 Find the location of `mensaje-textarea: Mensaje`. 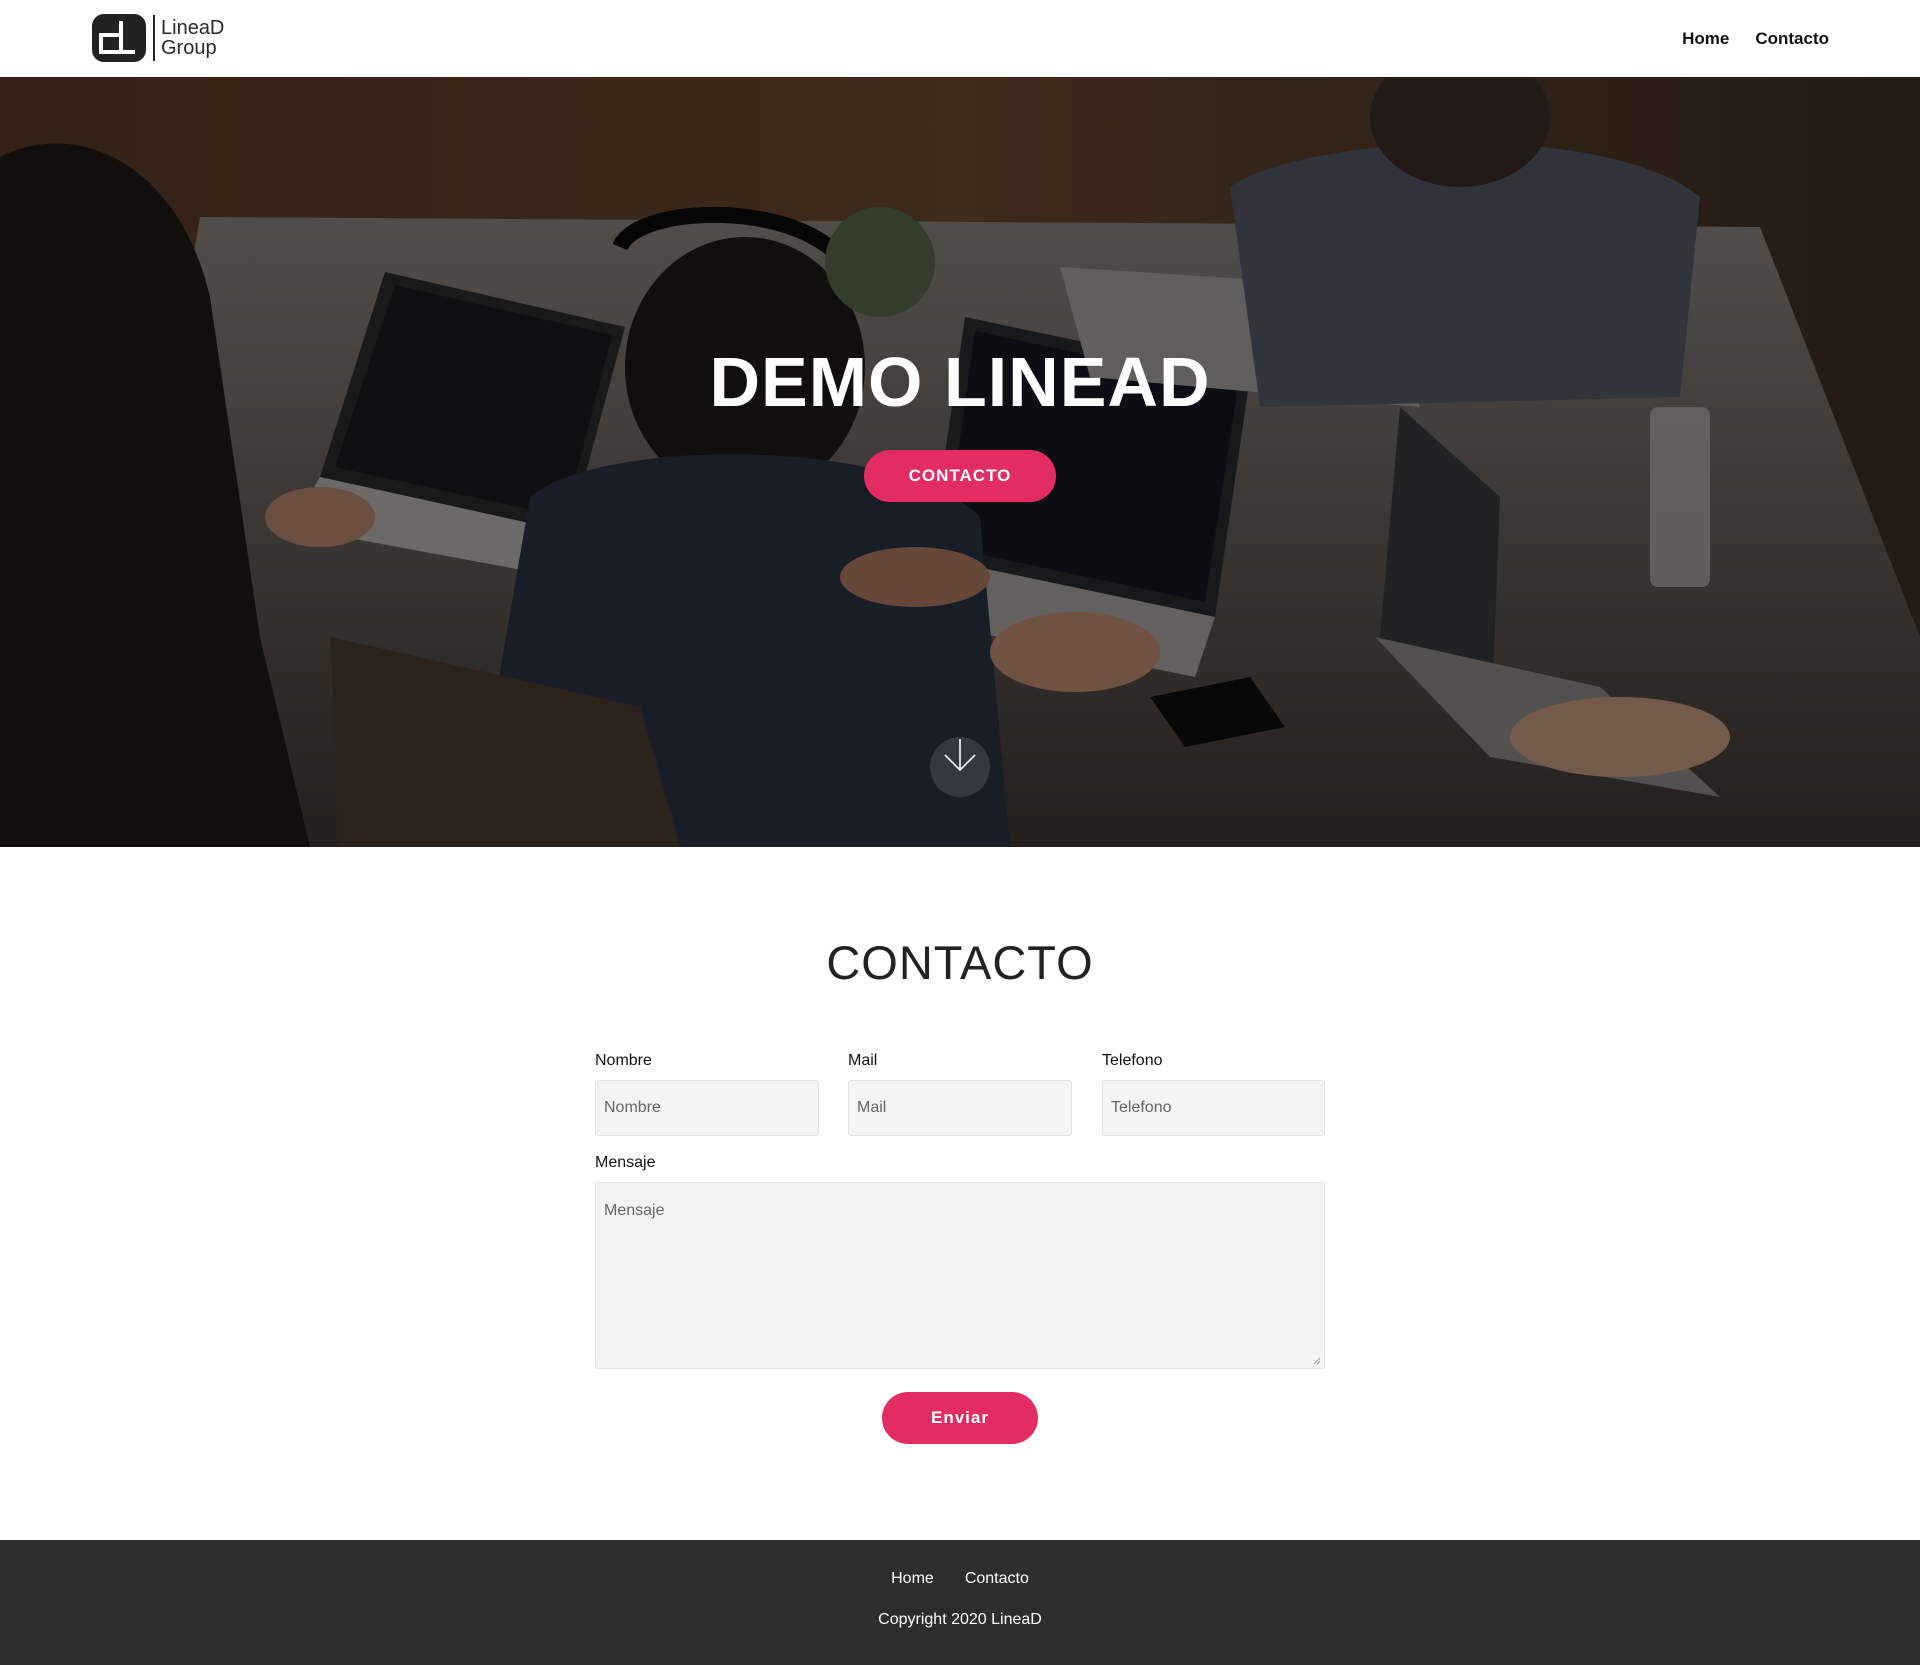

mensaje-textarea: Mensaje is located at coordinates (960, 1275).